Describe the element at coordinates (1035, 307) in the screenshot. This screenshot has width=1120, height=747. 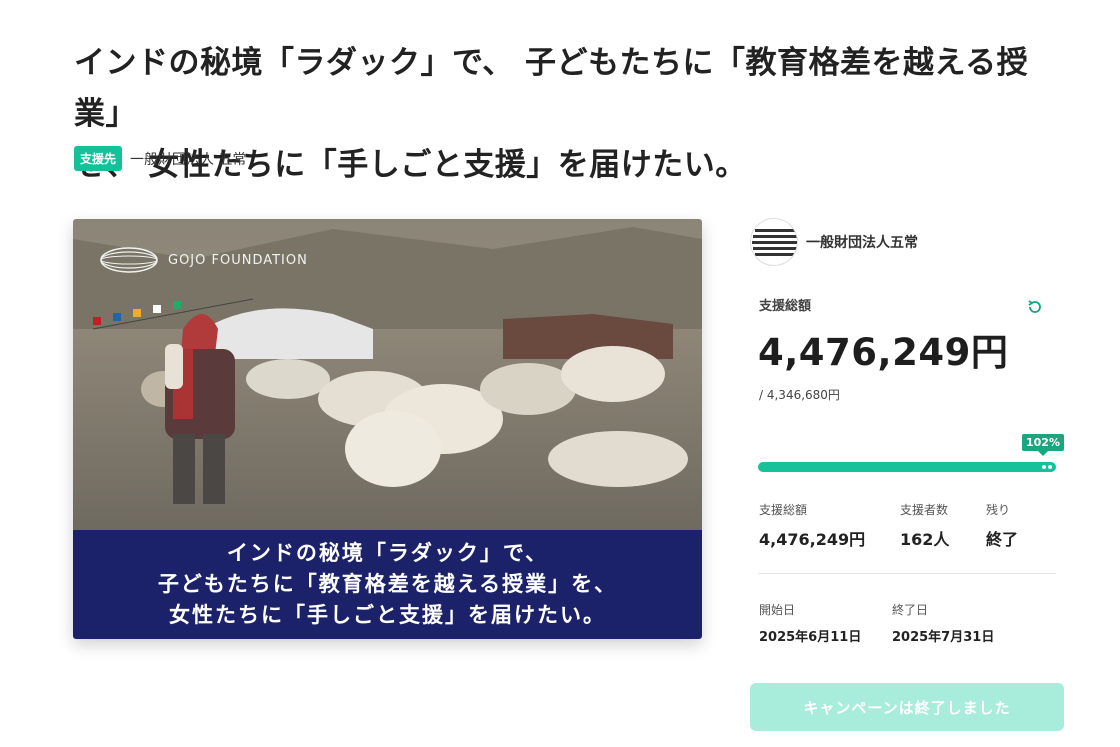
I see `refresh-icon` at that location.